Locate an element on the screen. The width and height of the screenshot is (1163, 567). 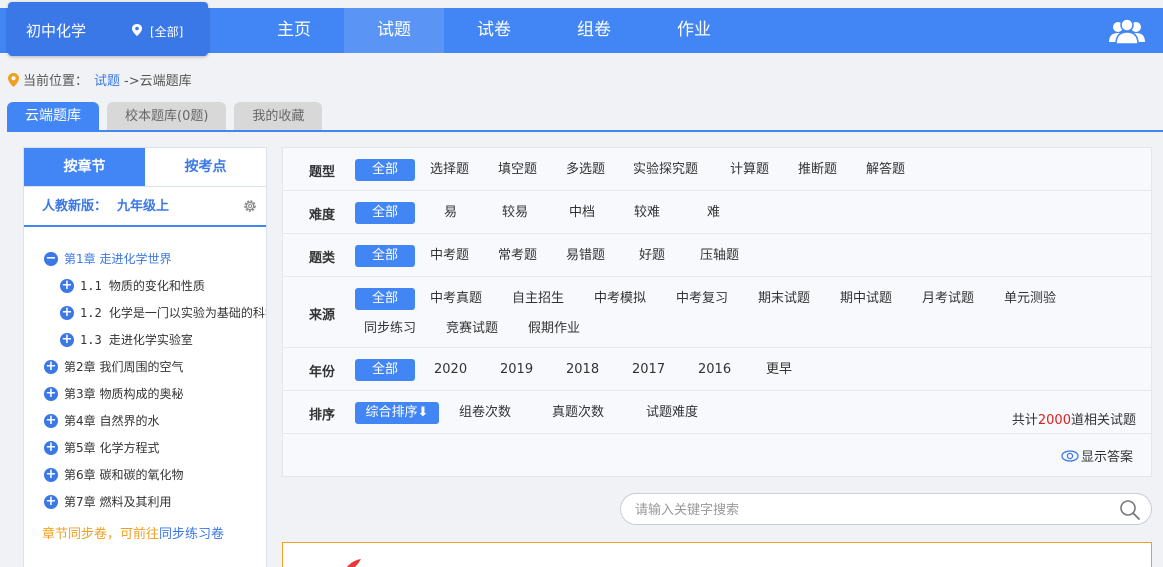
difficulty-option: 易 is located at coordinates (450, 213).